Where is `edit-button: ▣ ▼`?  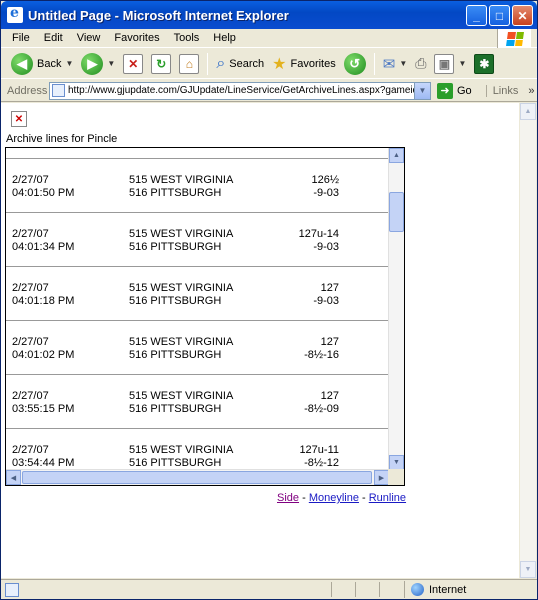
edit-button: ▣ ▼ is located at coordinates (450, 64).